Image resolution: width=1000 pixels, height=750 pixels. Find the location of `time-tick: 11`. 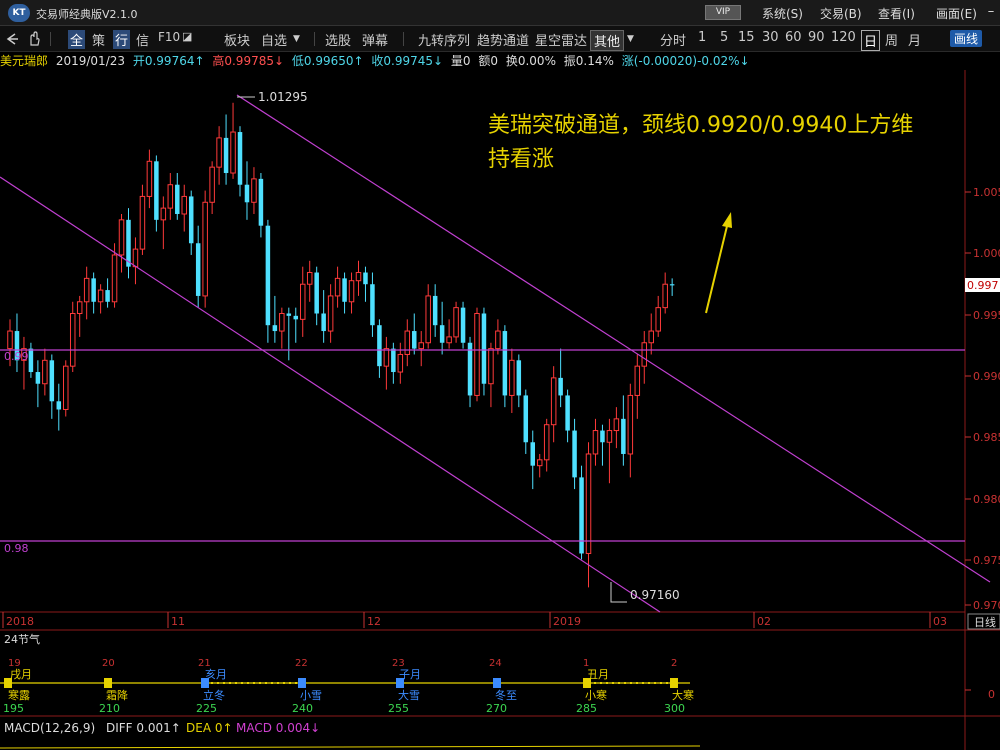

time-tick: 11 is located at coordinates (178, 621).